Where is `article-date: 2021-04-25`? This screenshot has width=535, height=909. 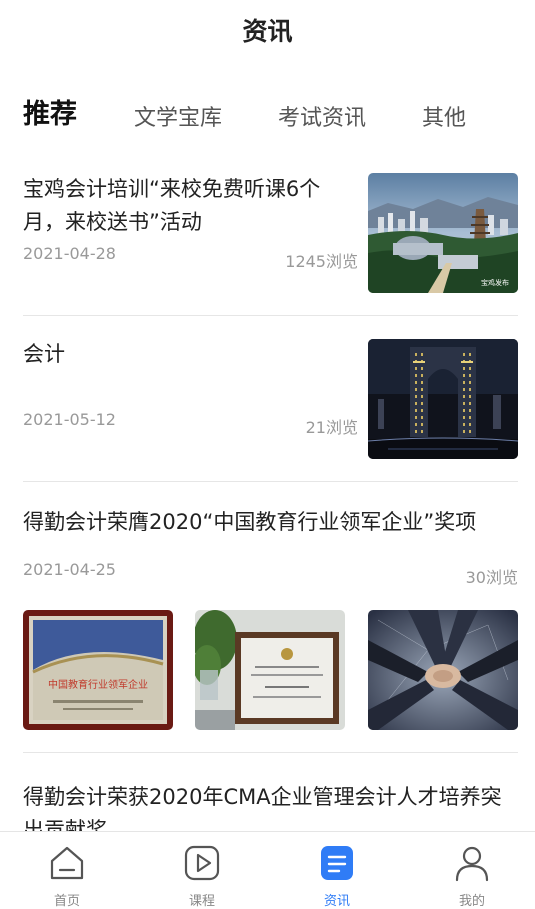
article-date: 2021-04-25 is located at coordinates (69, 569).